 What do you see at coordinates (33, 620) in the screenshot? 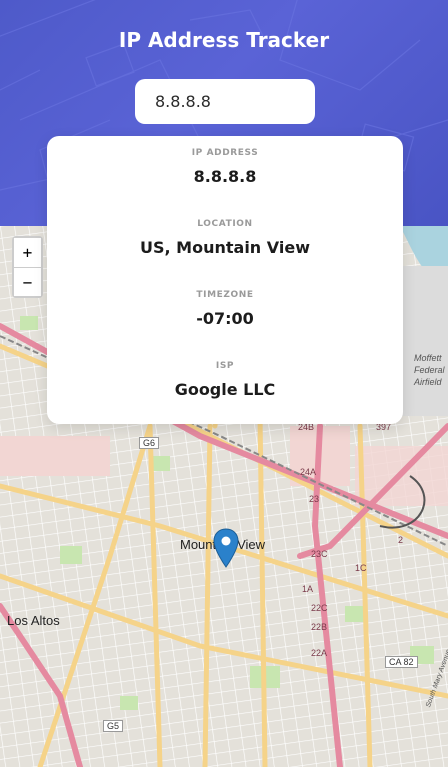
I see `map-label-los-altos: Los Altos` at bounding box center [33, 620].